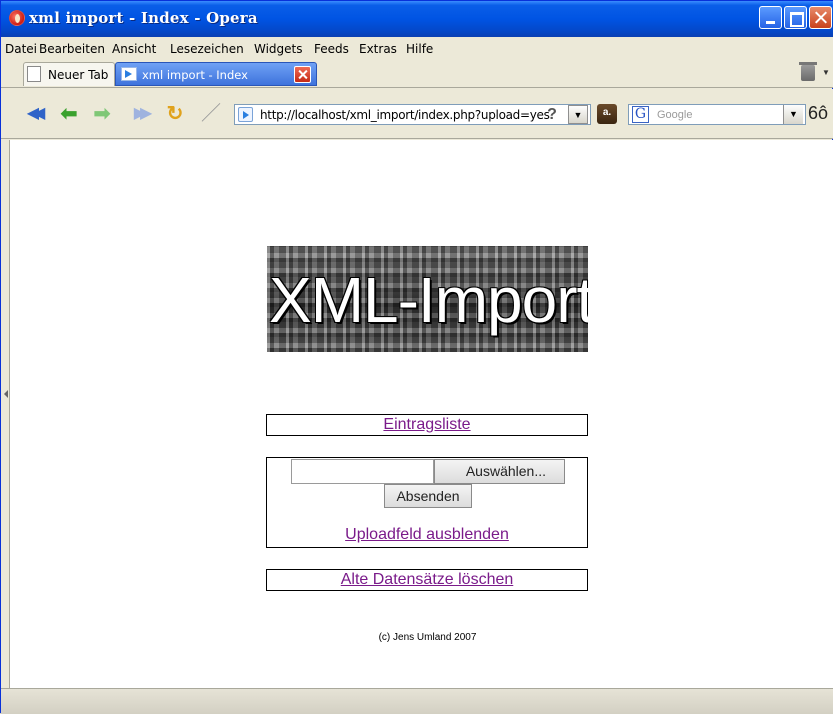  What do you see at coordinates (302, 74) in the screenshot?
I see `close-tab-icon` at bounding box center [302, 74].